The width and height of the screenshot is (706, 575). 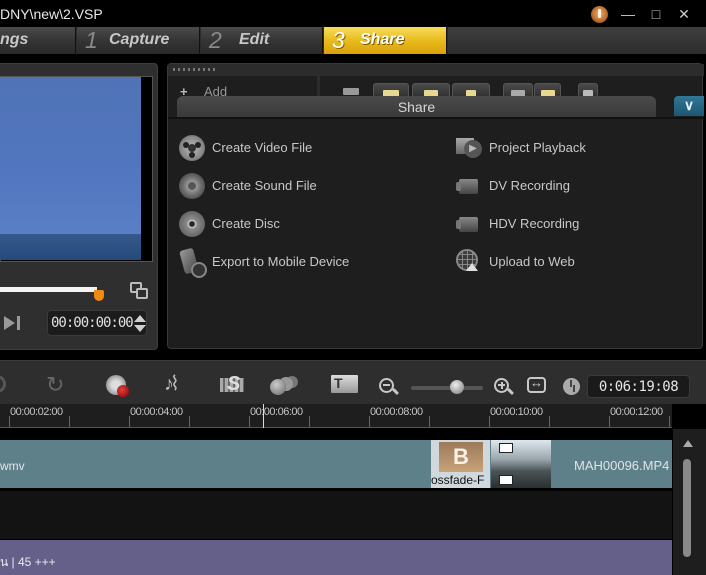 What do you see at coordinates (140, 328) in the screenshot?
I see `spin-down-icon` at bounding box center [140, 328].